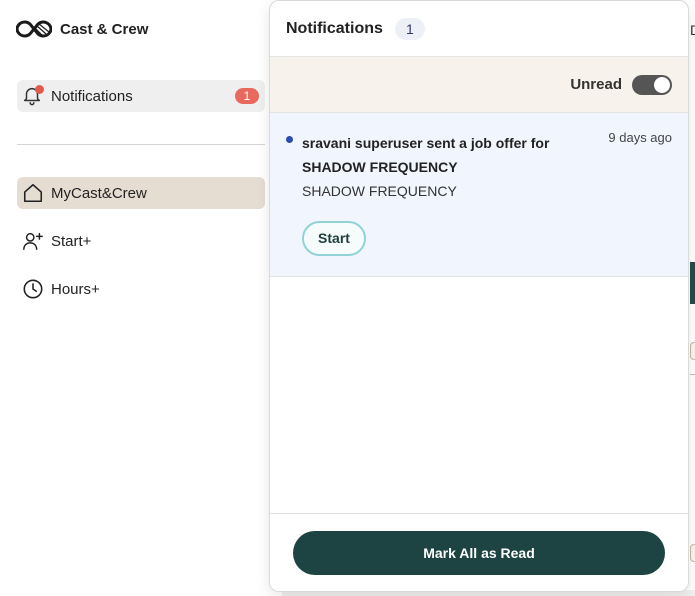 The image size is (695, 596). What do you see at coordinates (692, 30) in the screenshot?
I see `background-peek-text: D` at bounding box center [692, 30].